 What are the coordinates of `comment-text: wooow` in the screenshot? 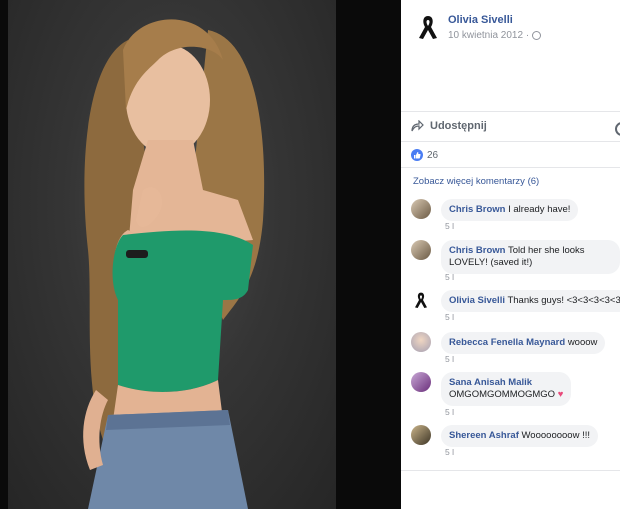 It's located at (582, 342).